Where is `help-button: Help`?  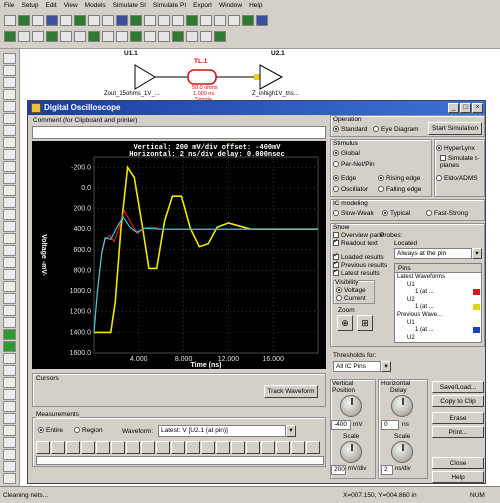
help-button: Help is located at coordinates (458, 477).